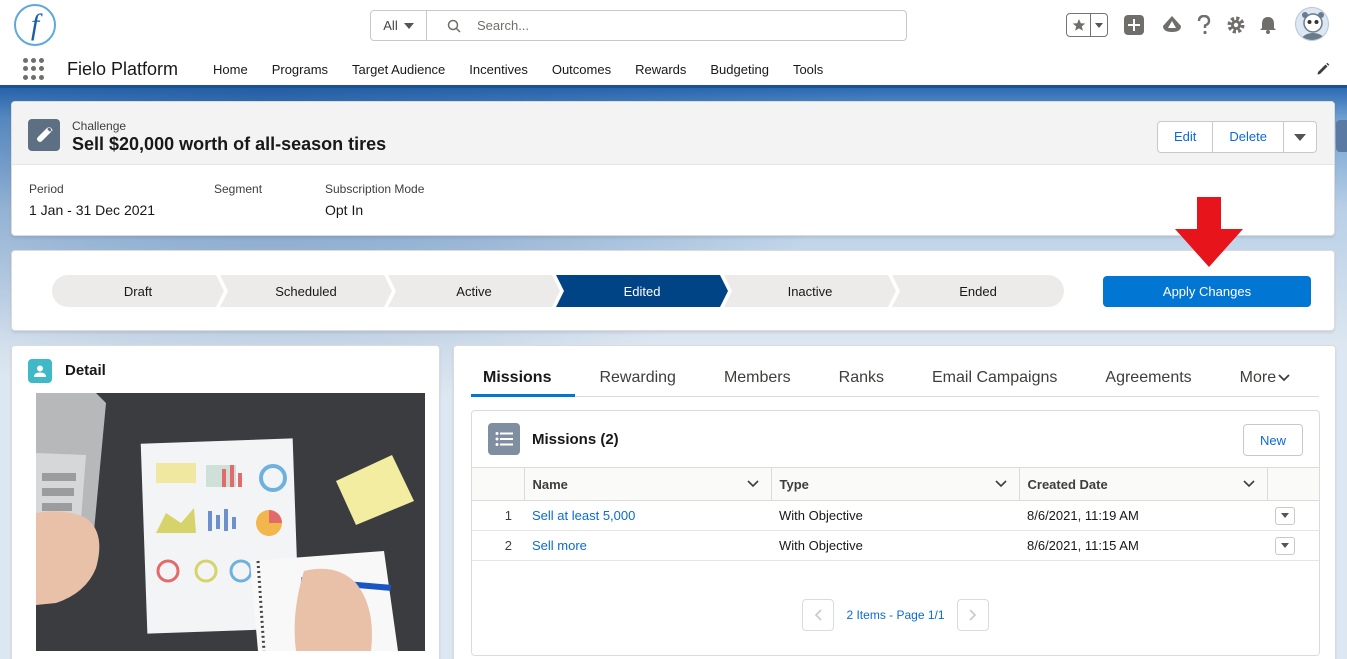 The image size is (1347, 659). I want to click on previous-page-button, so click(818, 615).